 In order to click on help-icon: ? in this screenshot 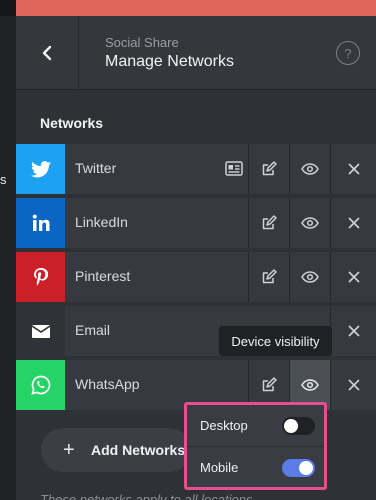, I will do `click(348, 53)`.